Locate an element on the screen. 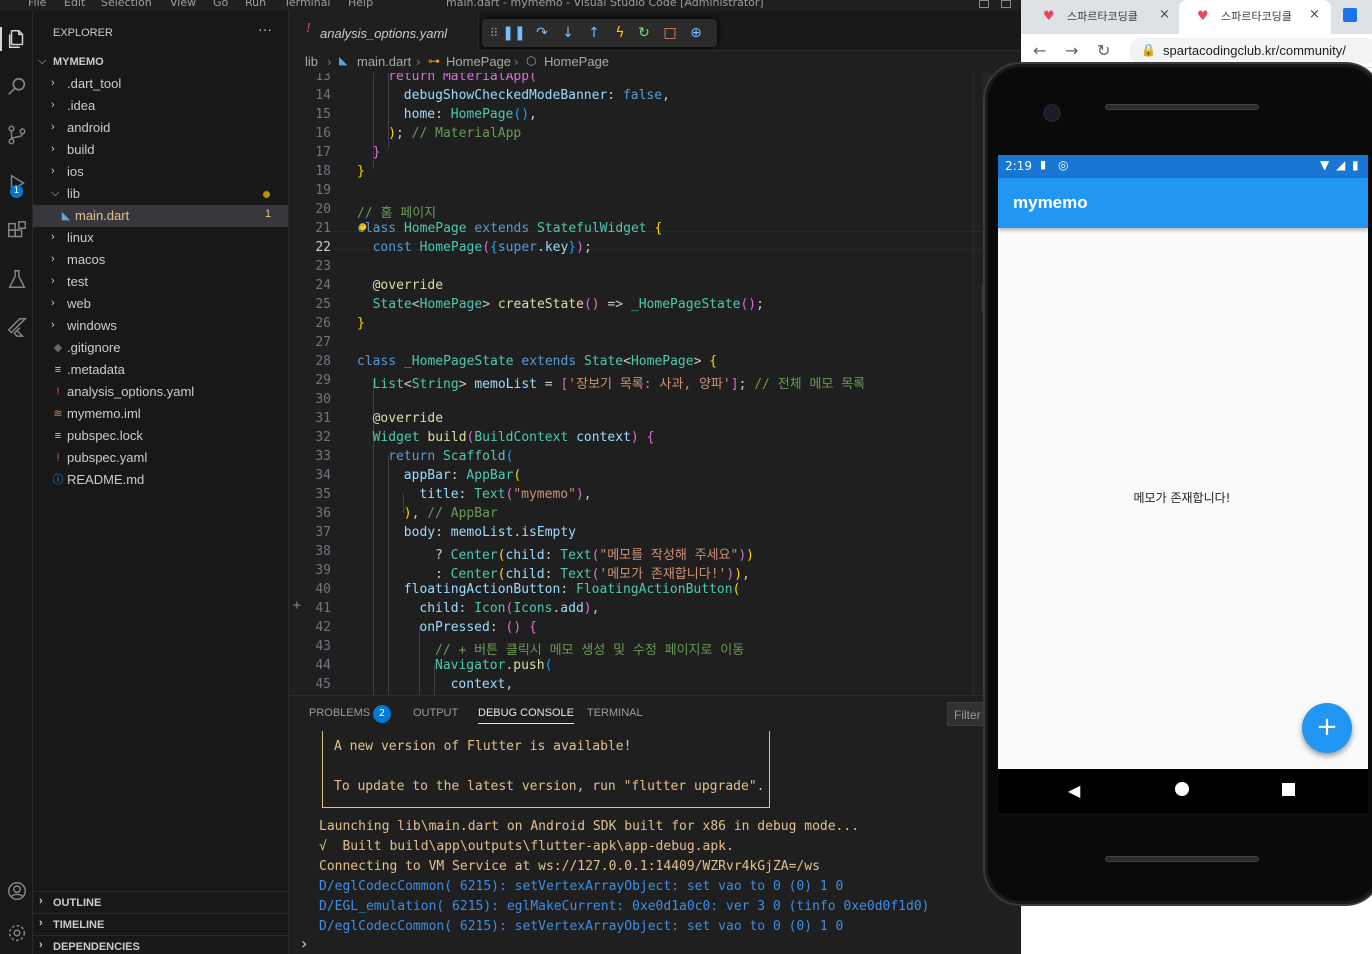 The height and width of the screenshot is (954, 1372). explorer-item-analysis-options-yaml: ! analysis_options.yaml is located at coordinates (160, 392).